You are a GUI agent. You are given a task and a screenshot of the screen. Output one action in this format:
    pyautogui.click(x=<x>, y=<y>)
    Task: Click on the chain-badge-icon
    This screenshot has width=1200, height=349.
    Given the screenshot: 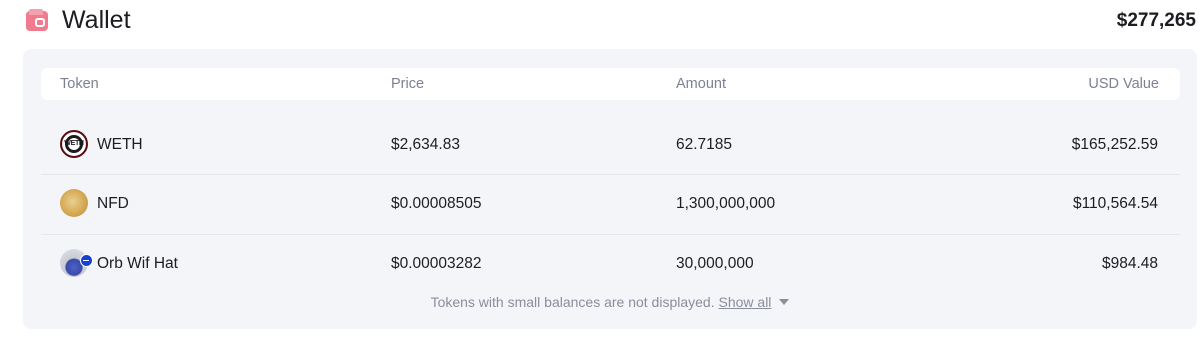 What is the action you would take?
    pyautogui.click(x=86, y=260)
    